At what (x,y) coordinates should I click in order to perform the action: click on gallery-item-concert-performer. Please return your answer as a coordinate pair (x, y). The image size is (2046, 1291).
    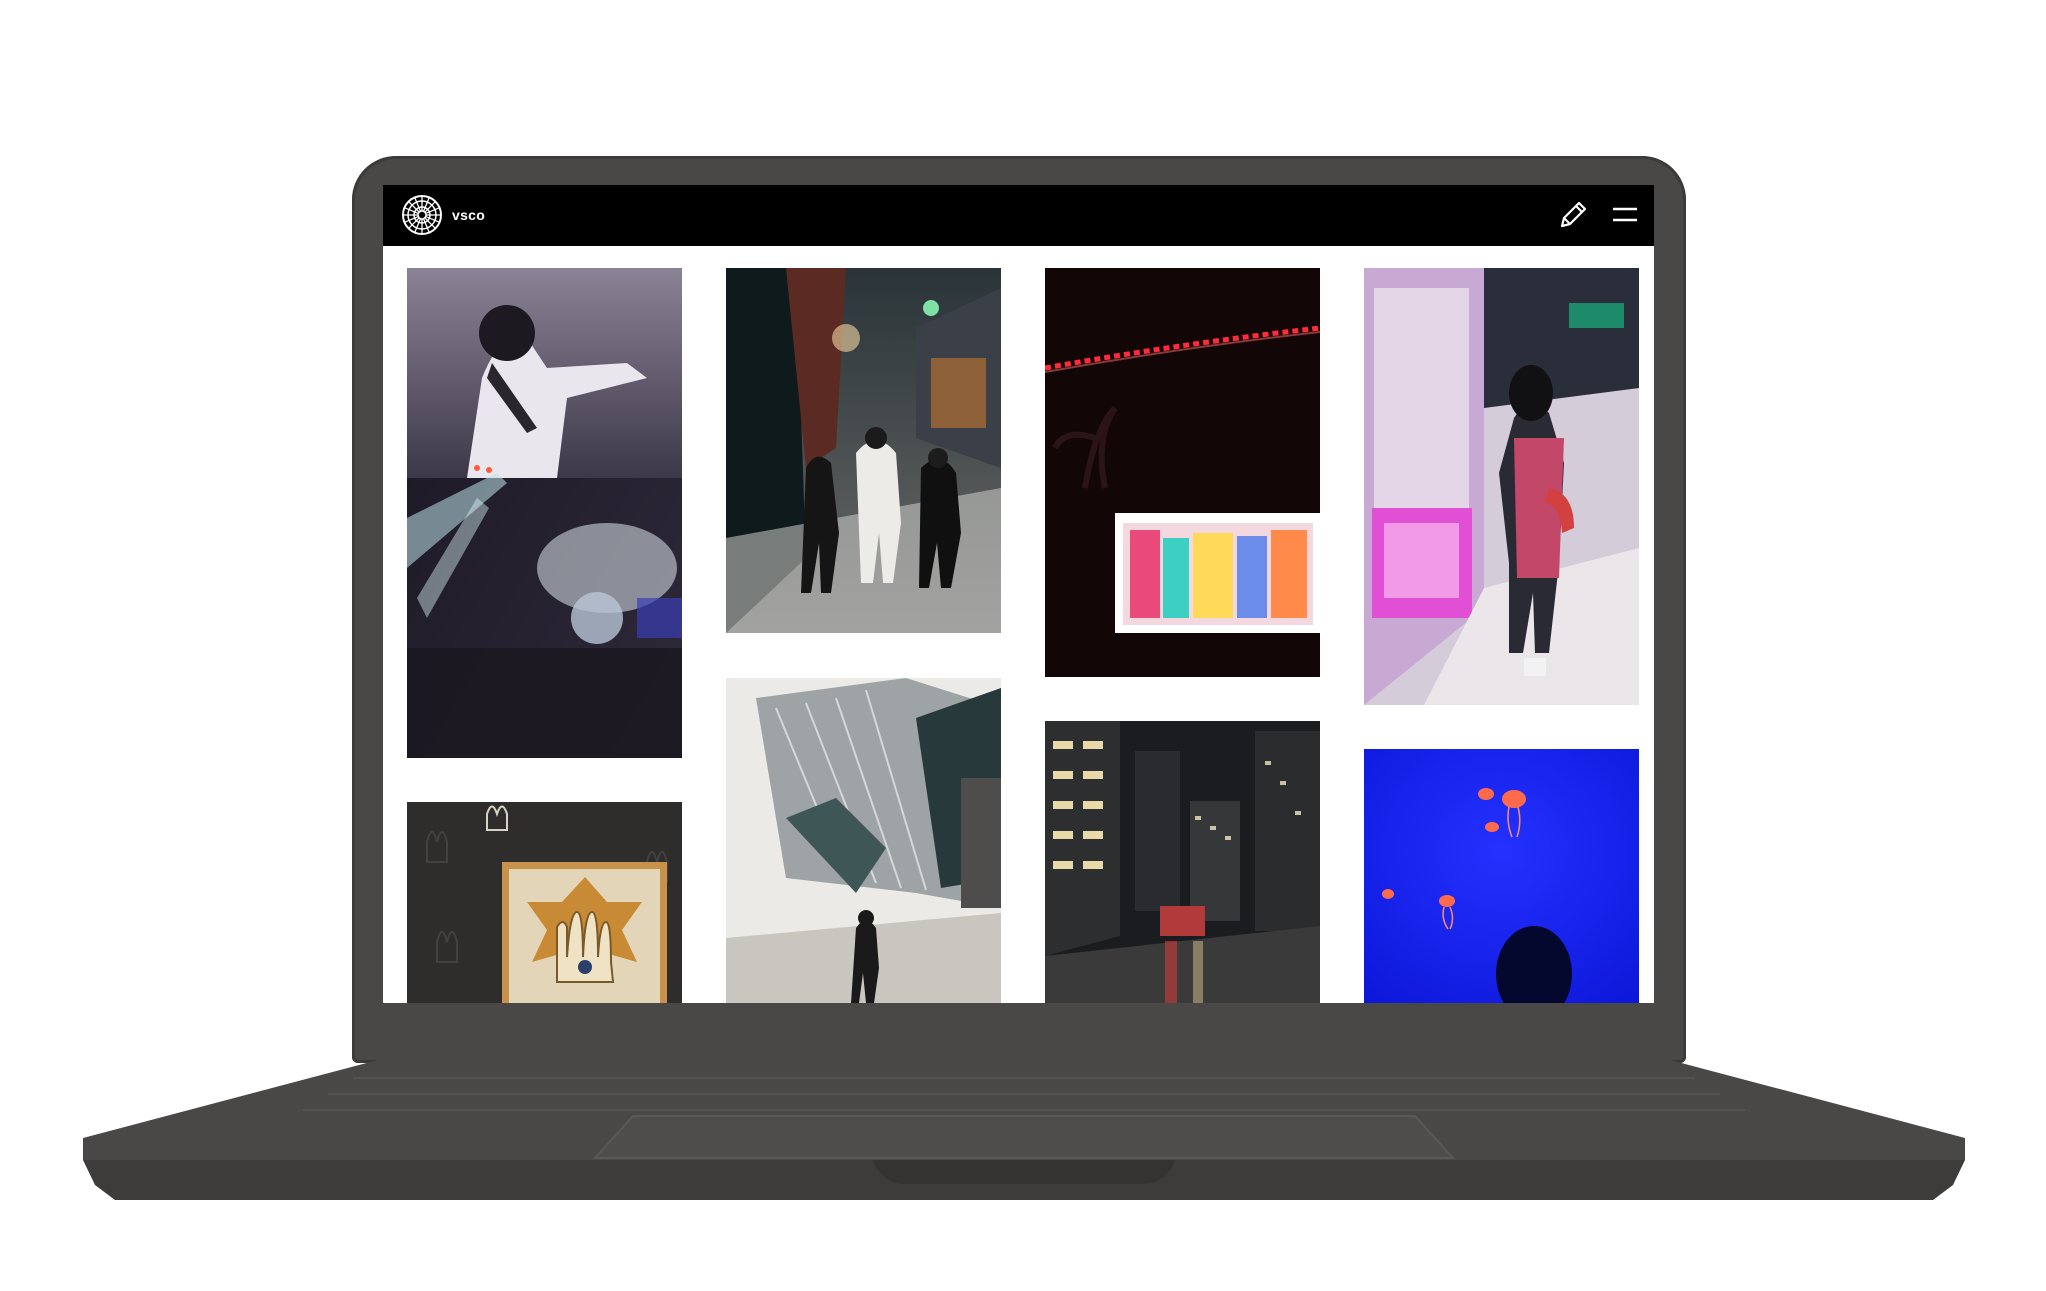
    Looking at the image, I should click on (544, 513).